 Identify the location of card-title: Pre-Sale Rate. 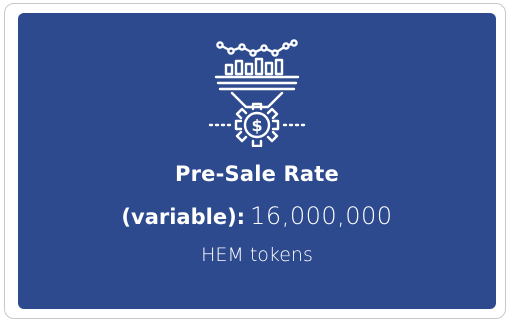
(257, 174).